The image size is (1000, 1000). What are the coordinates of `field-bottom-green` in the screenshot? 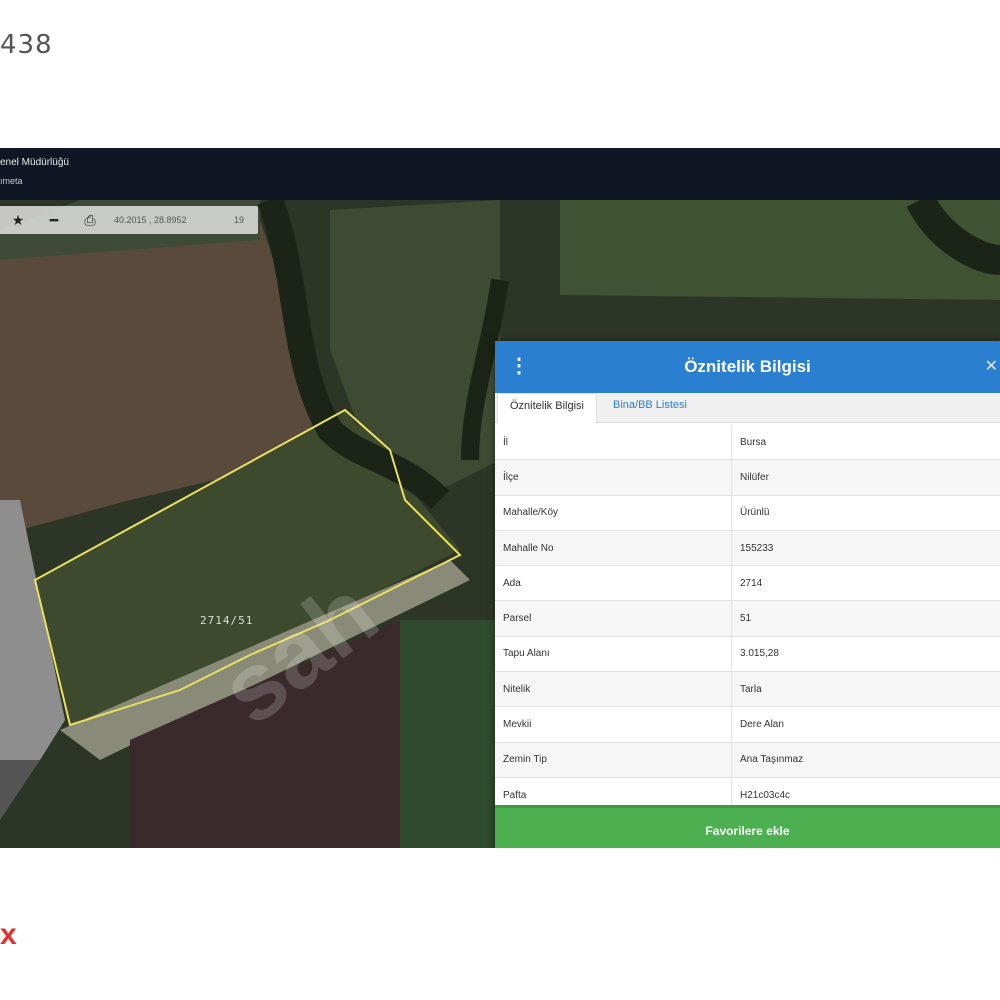 It's located at (447, 734).